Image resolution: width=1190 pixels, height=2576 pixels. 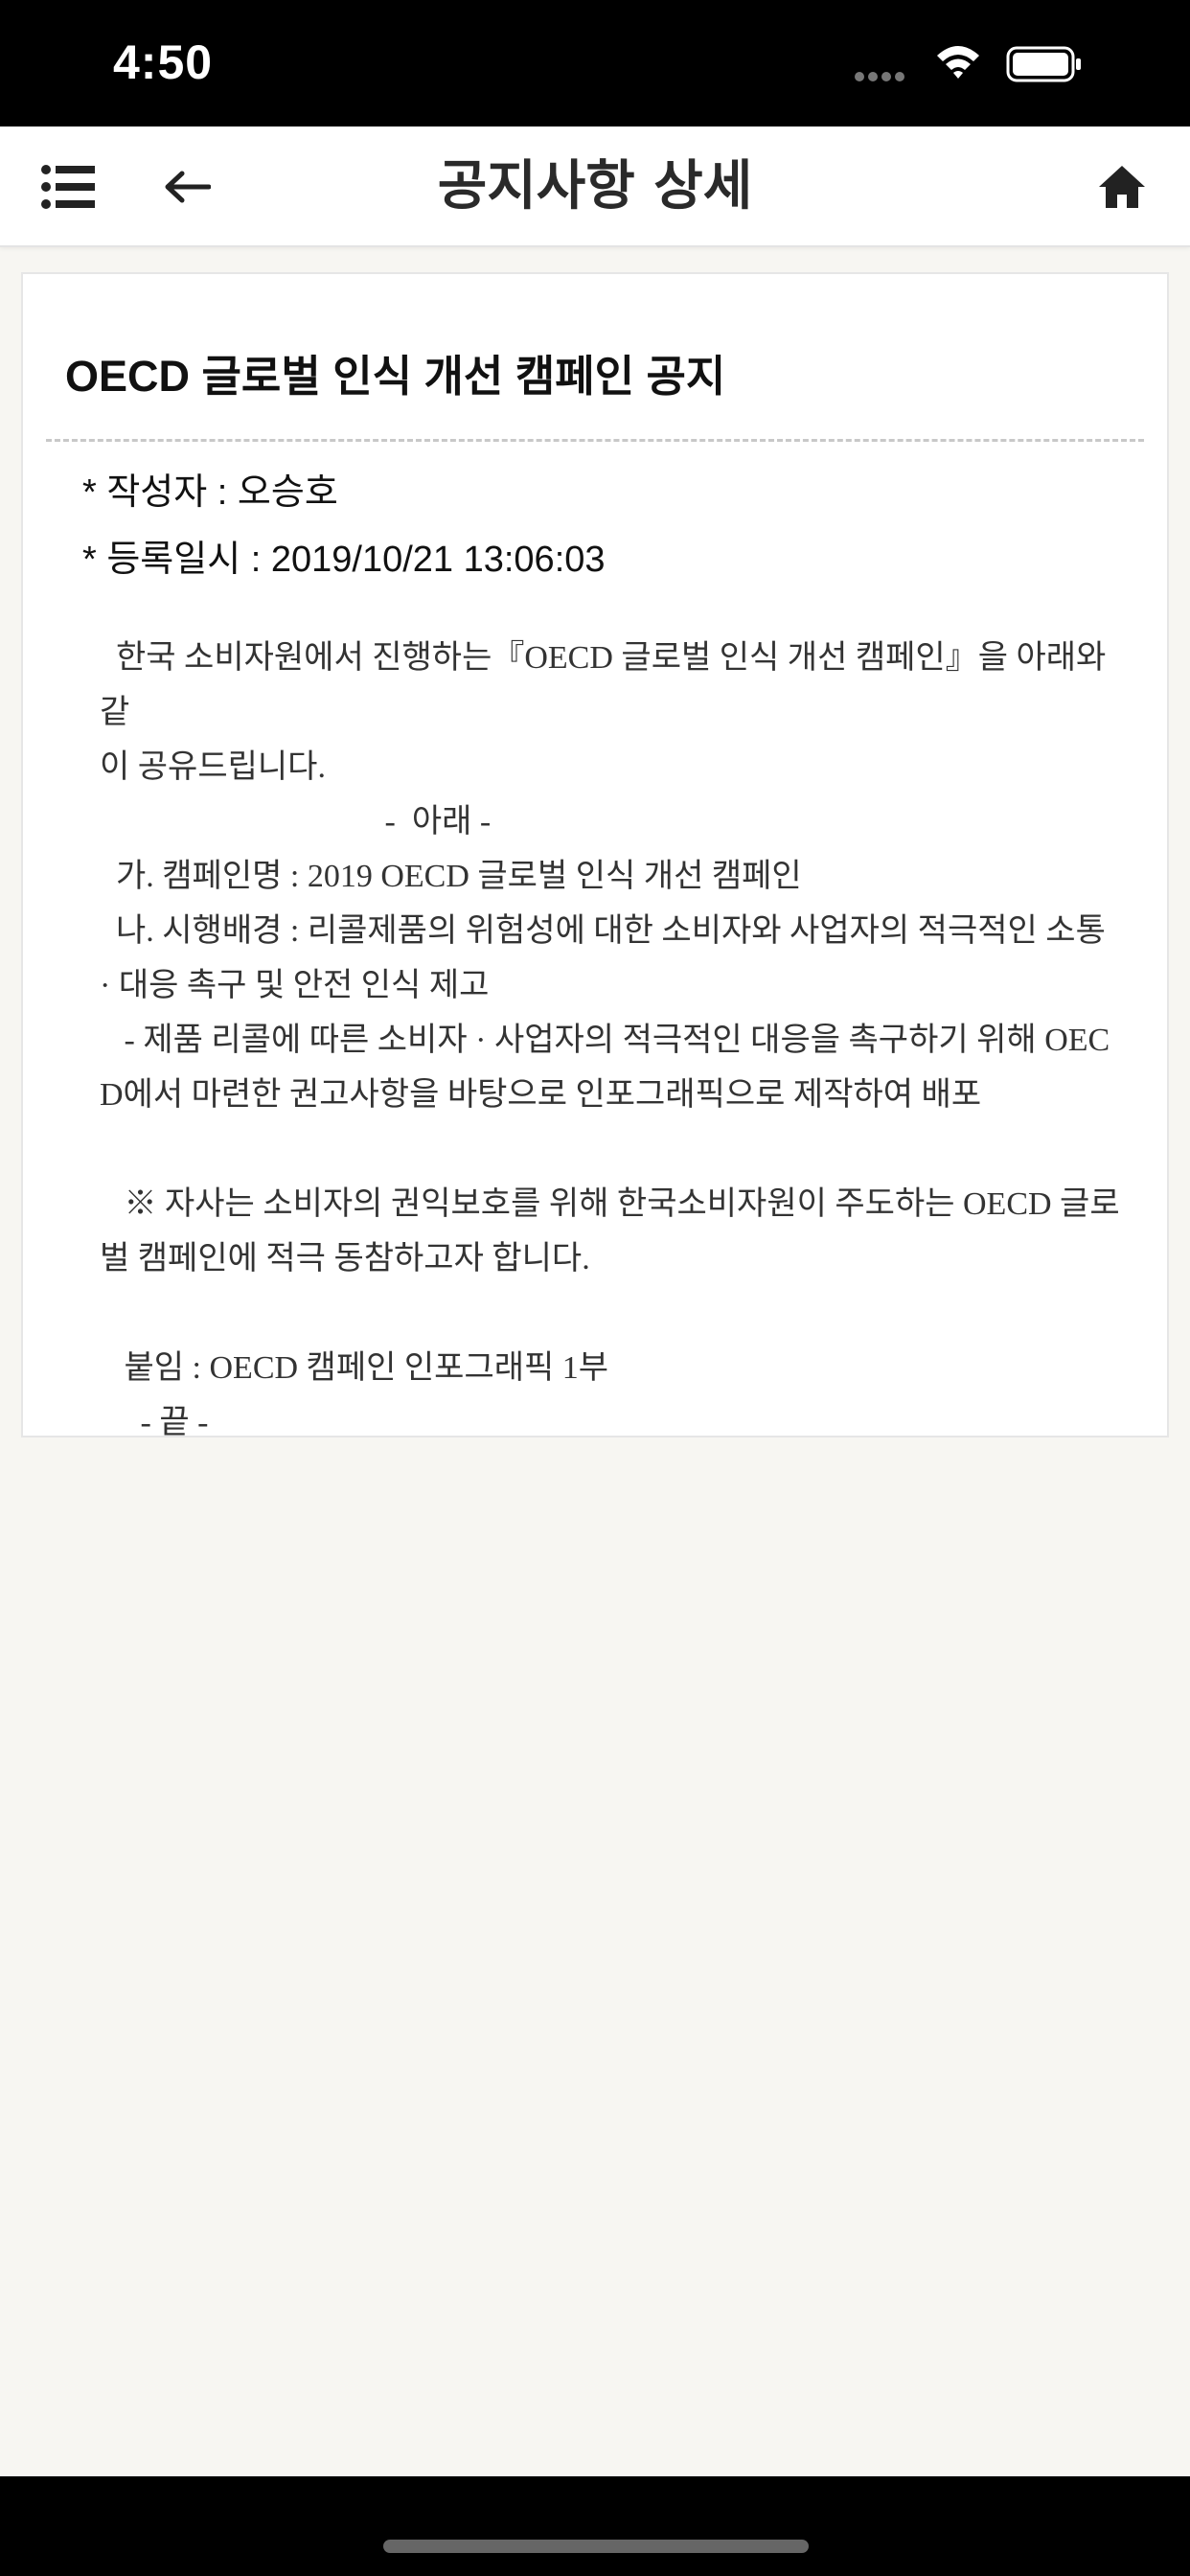 I want to click on app-header: 공지사항 상세, so click(x=595, y=186).